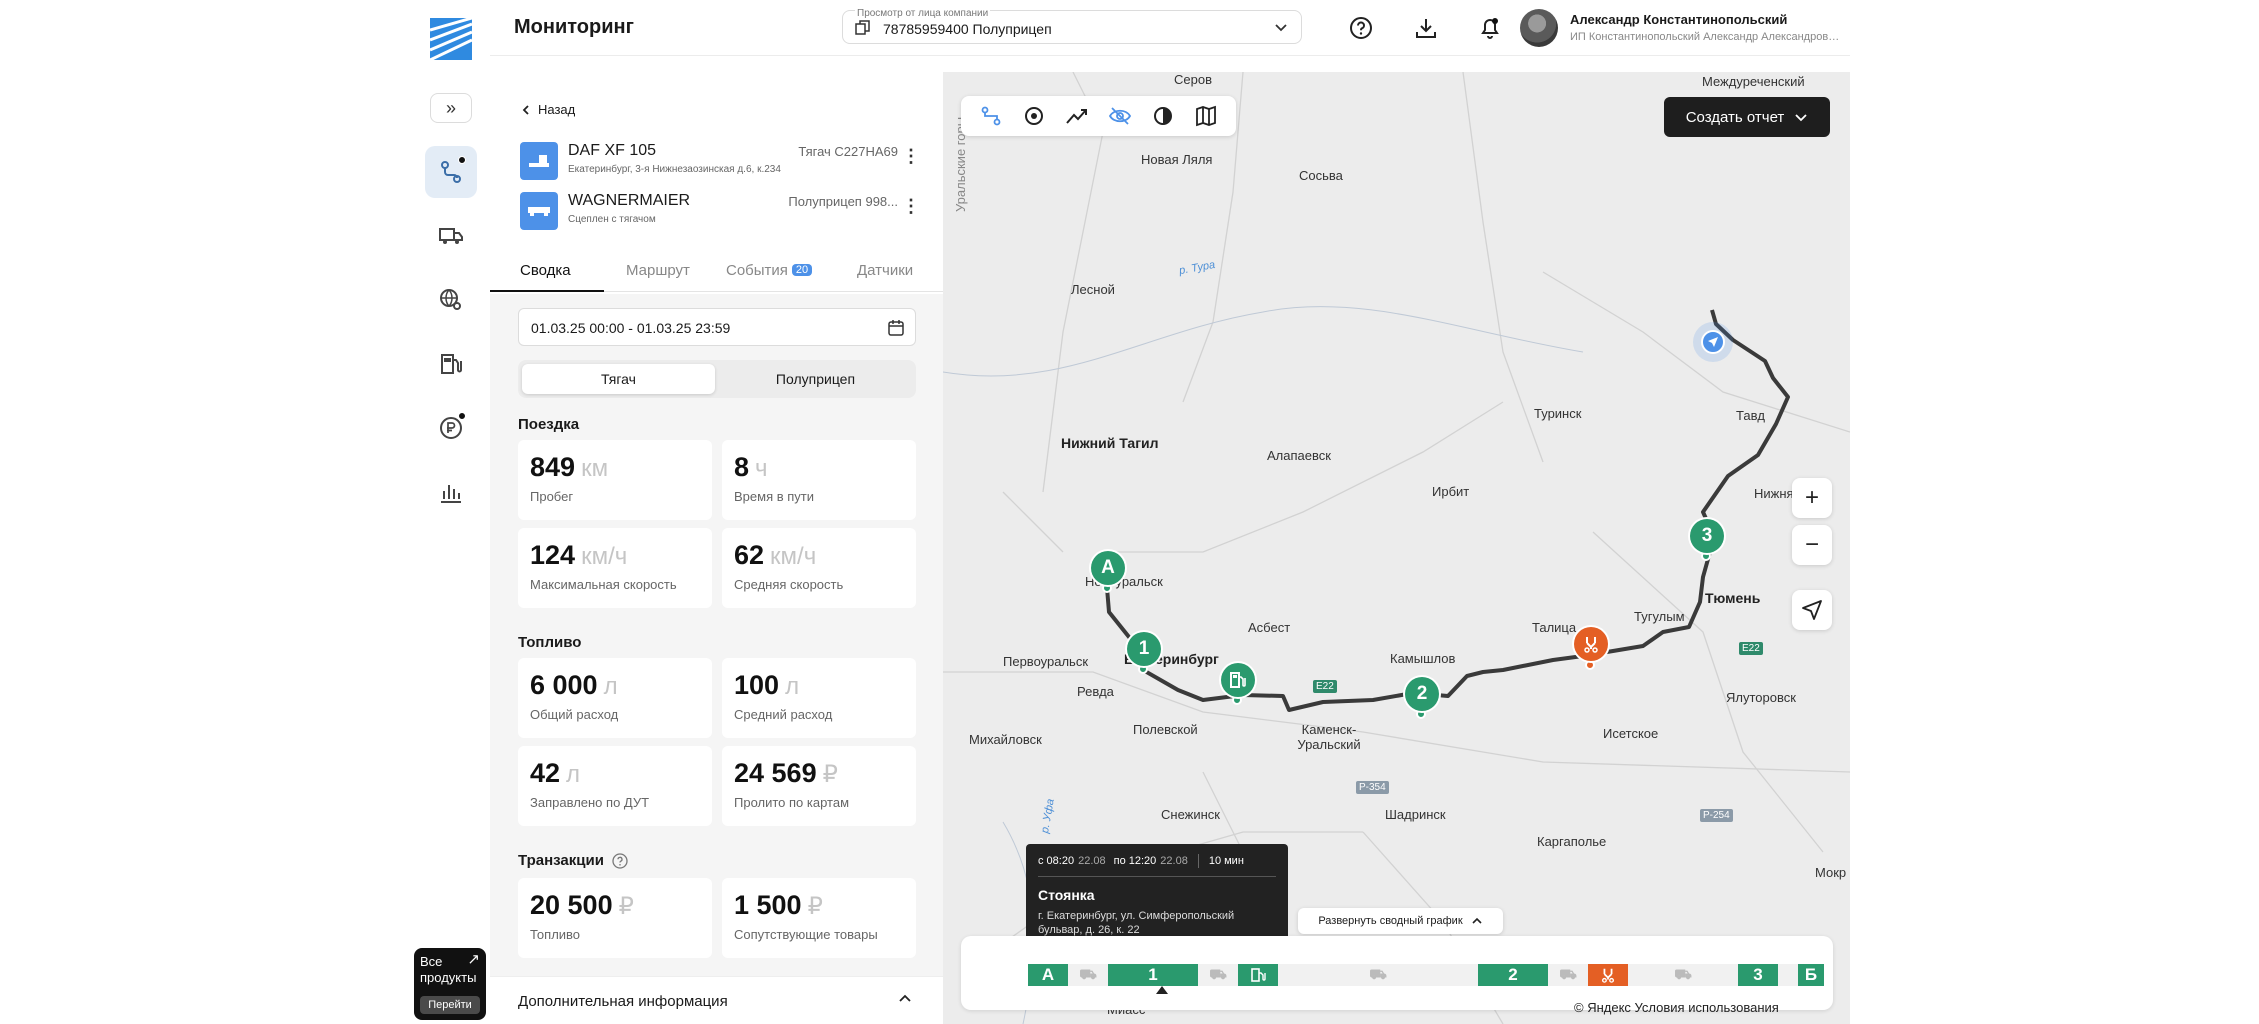  I want to click on sidebar-item-finance, so click(451, 428).